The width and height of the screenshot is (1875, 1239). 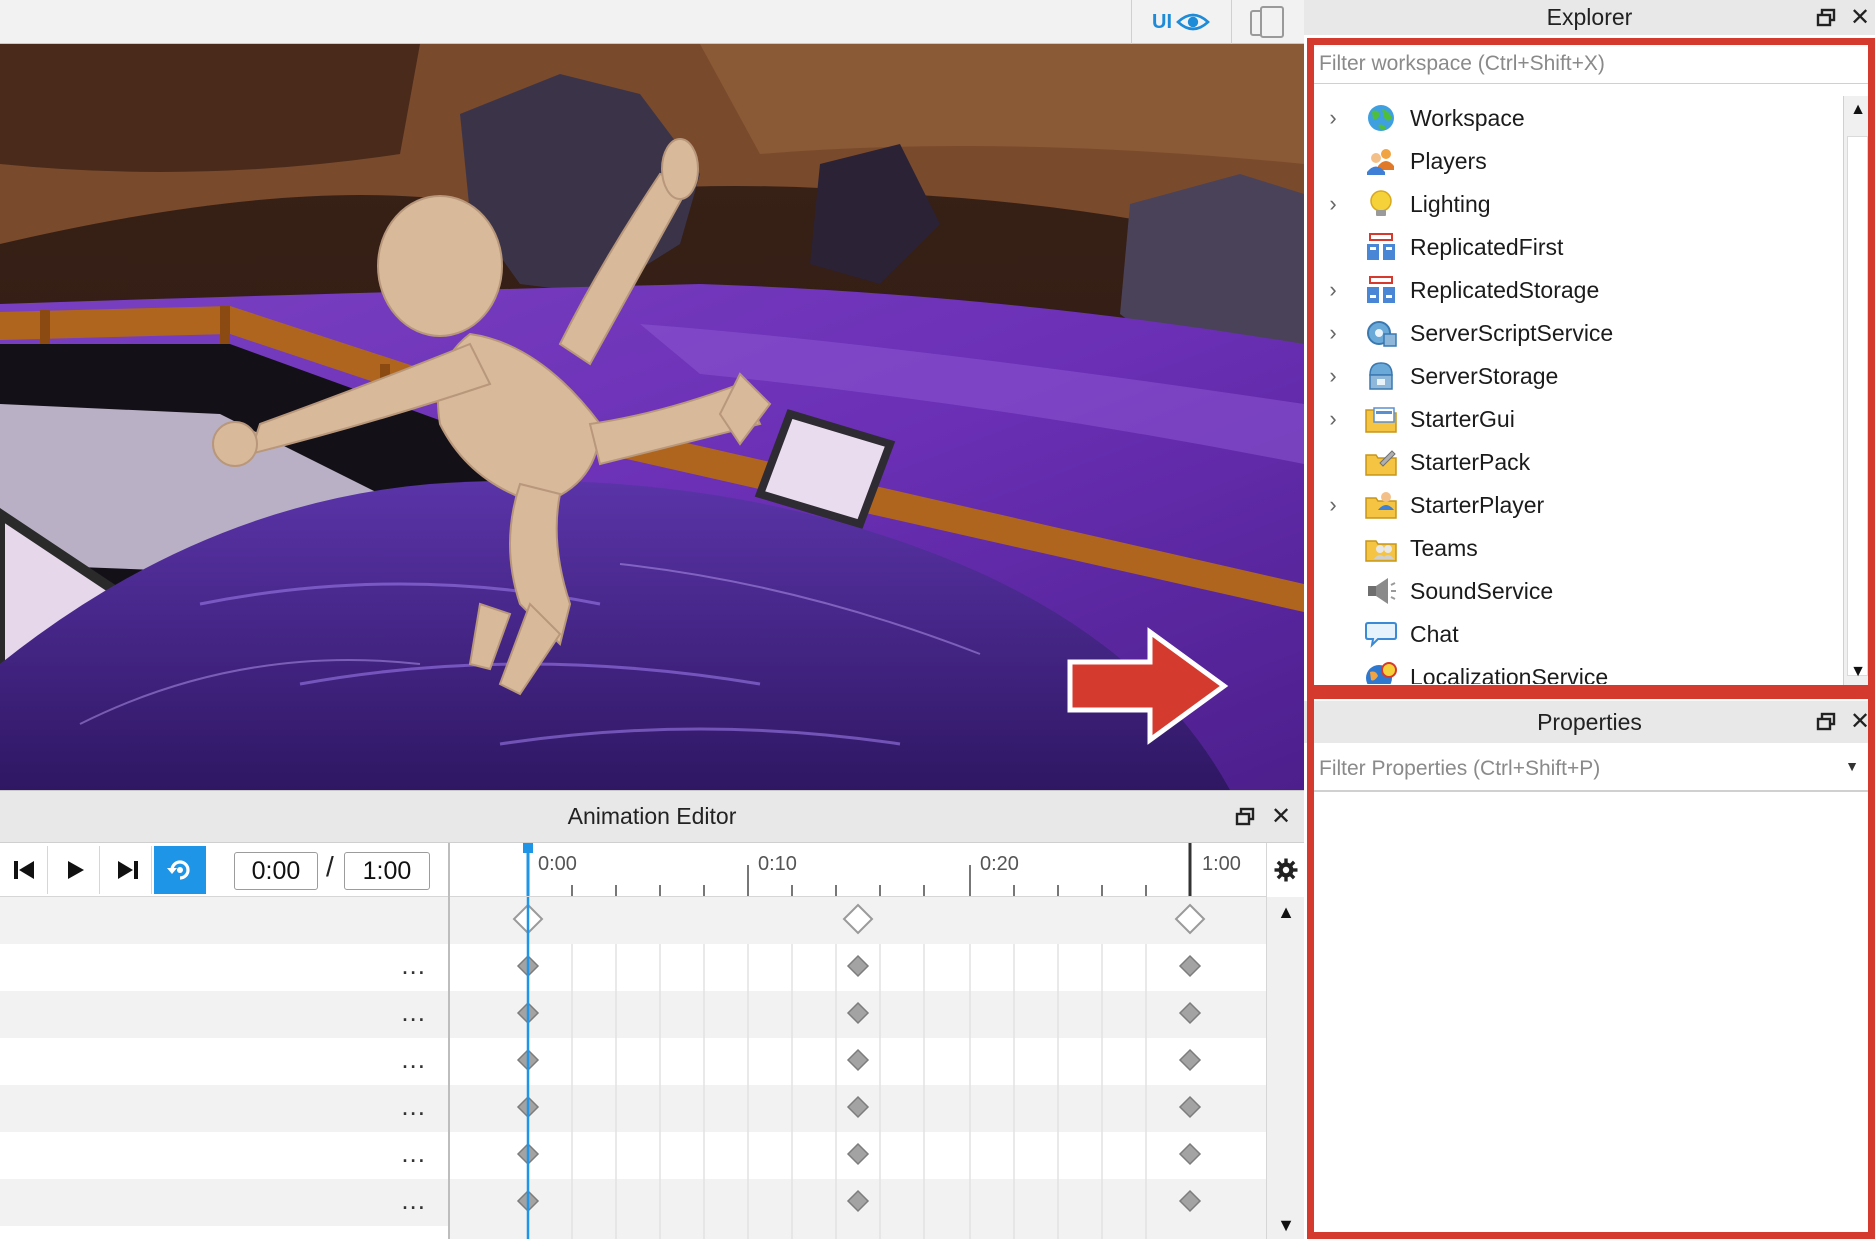 I want to click on explorer-filter-placeholder: Filter workspace (Ctrl+Shift+X), so click(x=1462, y=63).